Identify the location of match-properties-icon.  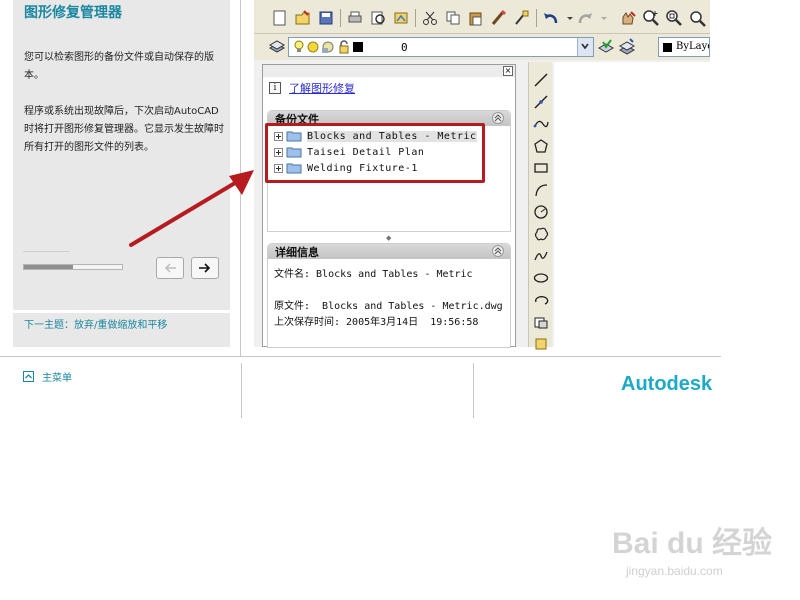
(499, 18).